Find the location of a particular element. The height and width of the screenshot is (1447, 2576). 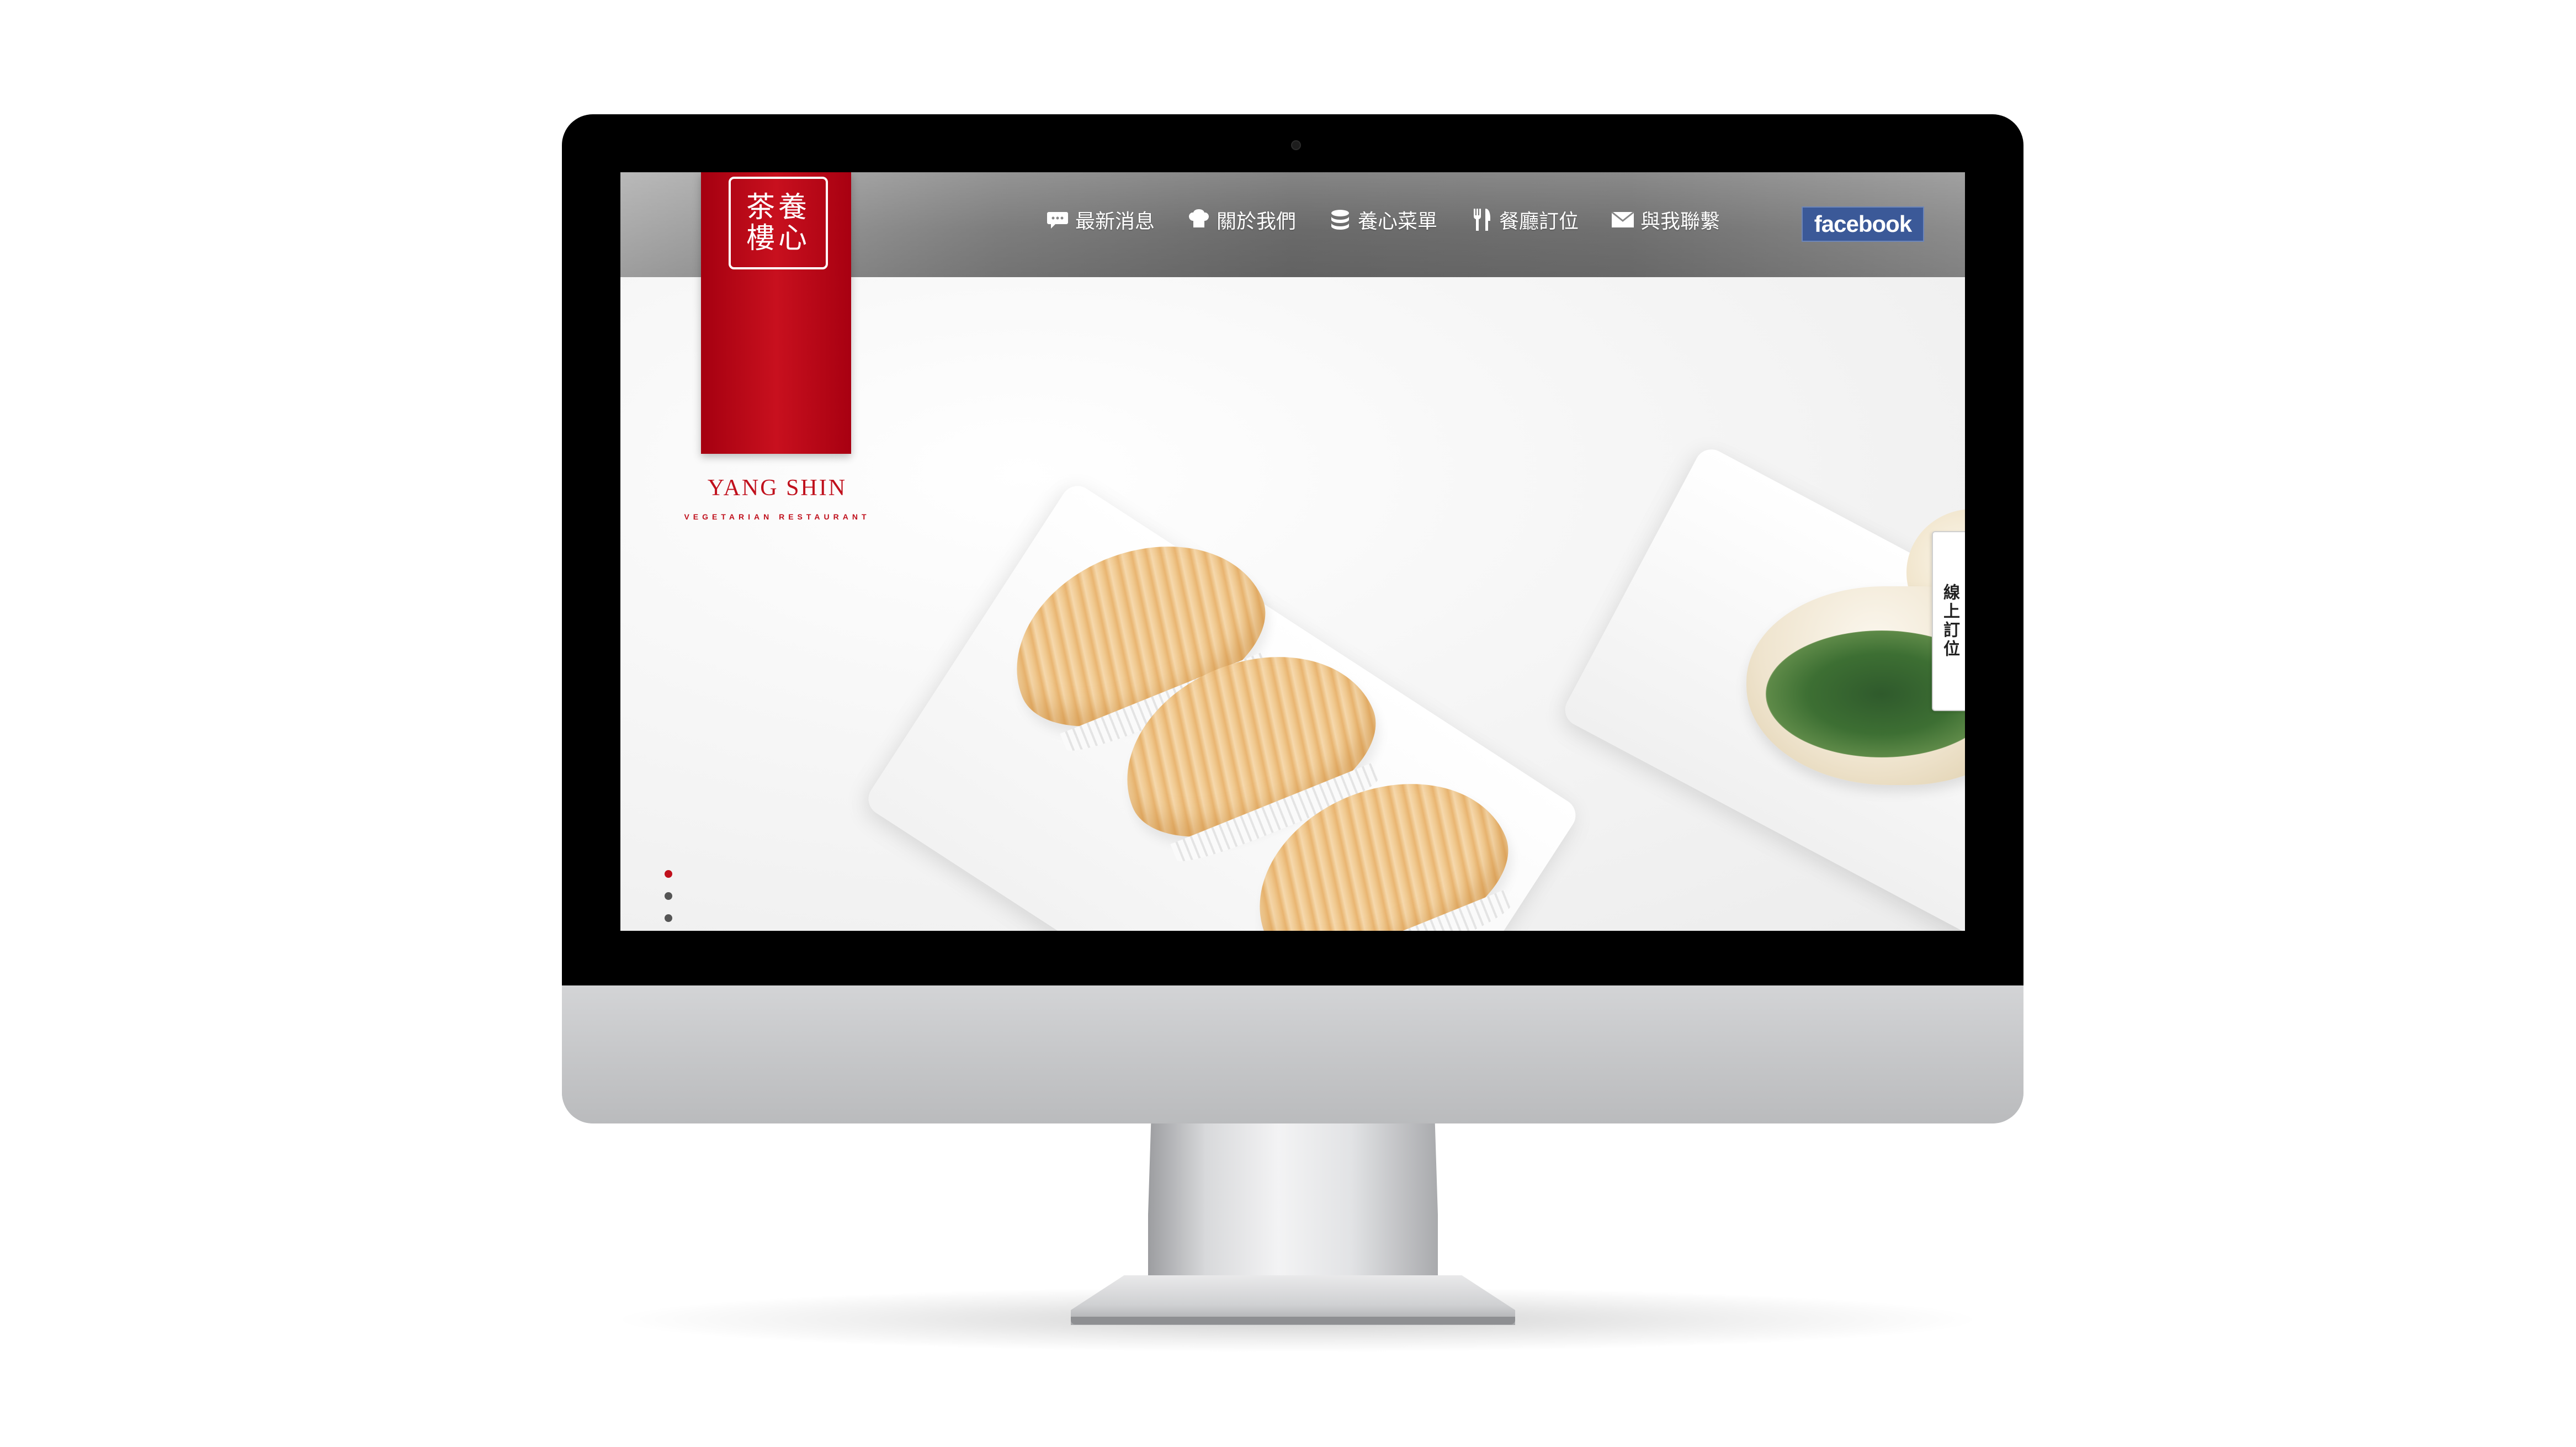

logo-glyphs: 茶養樓心 is located at coordinates (778, 223).